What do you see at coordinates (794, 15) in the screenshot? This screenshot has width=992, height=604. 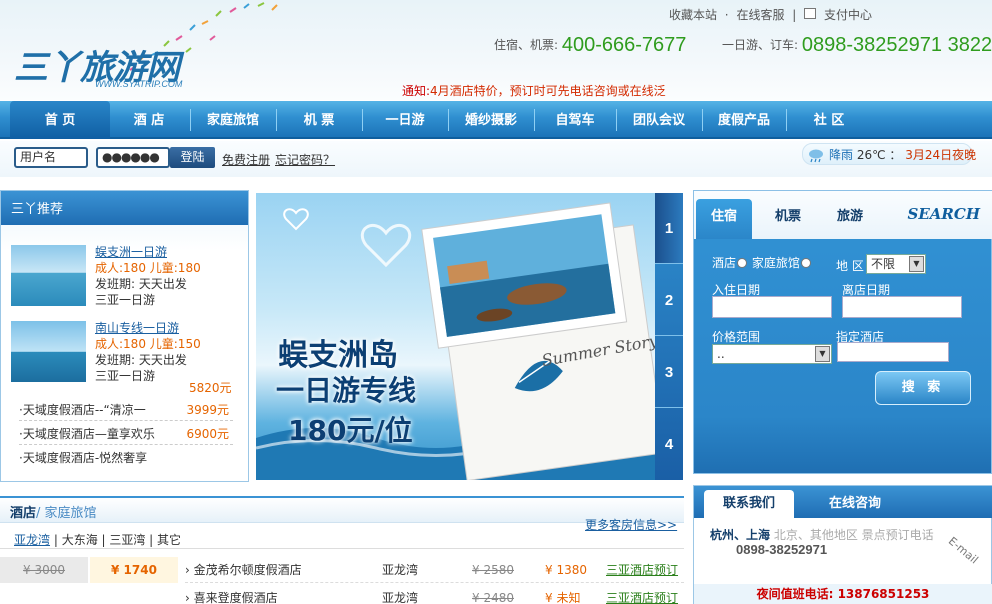 I see `top-links-sep: |` at bounding box center [794, 15].